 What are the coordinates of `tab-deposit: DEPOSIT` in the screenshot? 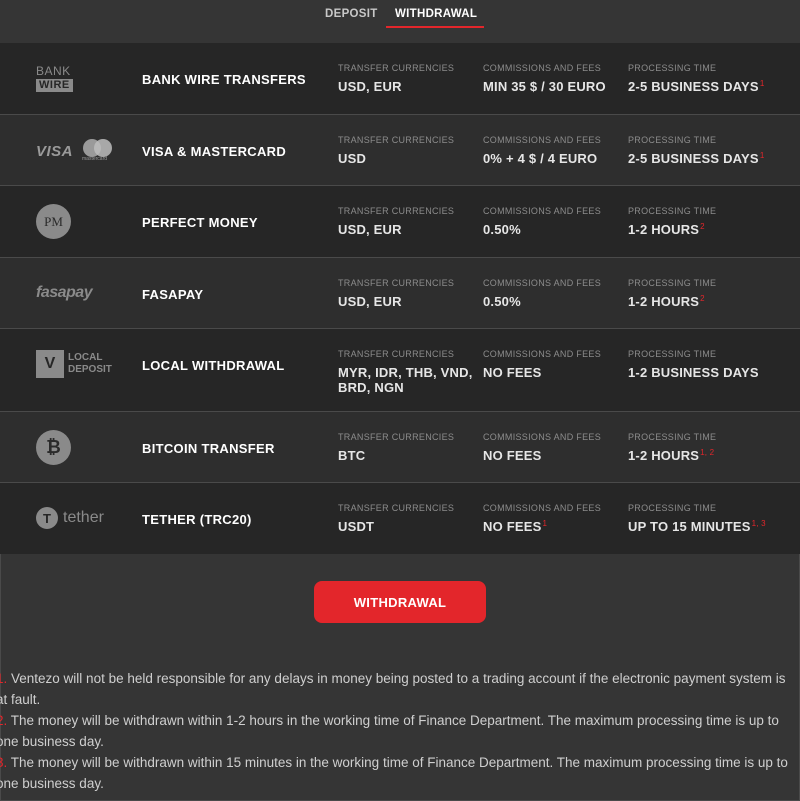 It's located at (351, 14).